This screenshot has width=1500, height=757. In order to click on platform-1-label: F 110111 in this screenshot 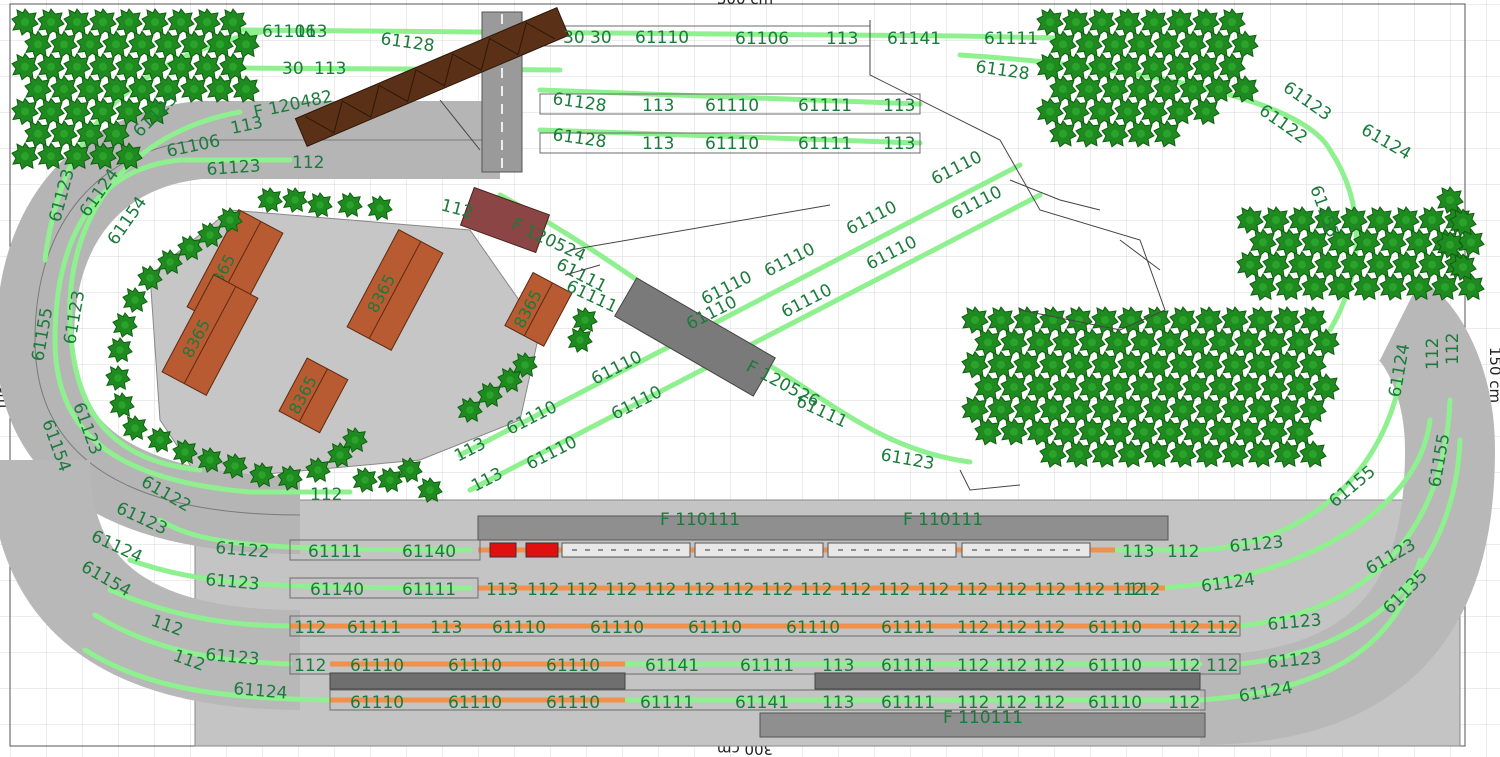, I will do `click(700, 520)`.